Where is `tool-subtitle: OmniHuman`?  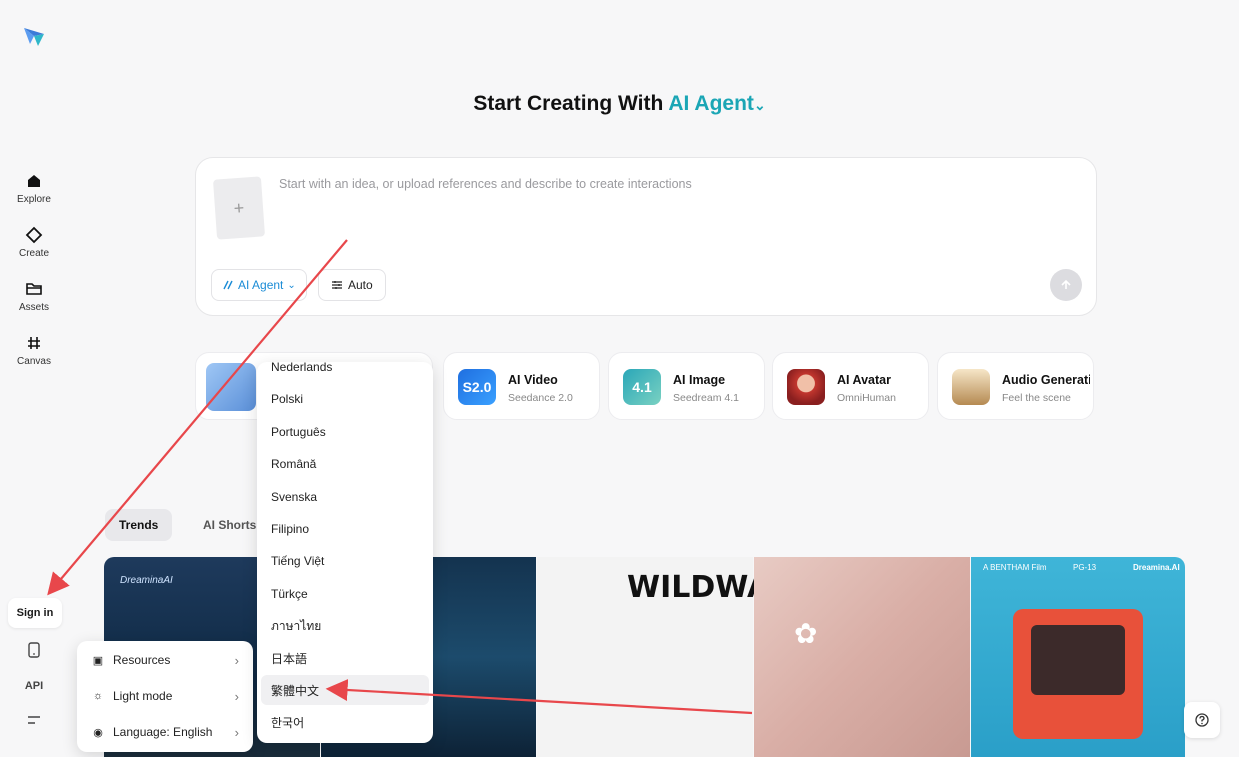 tool-subtitle: OmniHuman is located at coordinates (866, 398).